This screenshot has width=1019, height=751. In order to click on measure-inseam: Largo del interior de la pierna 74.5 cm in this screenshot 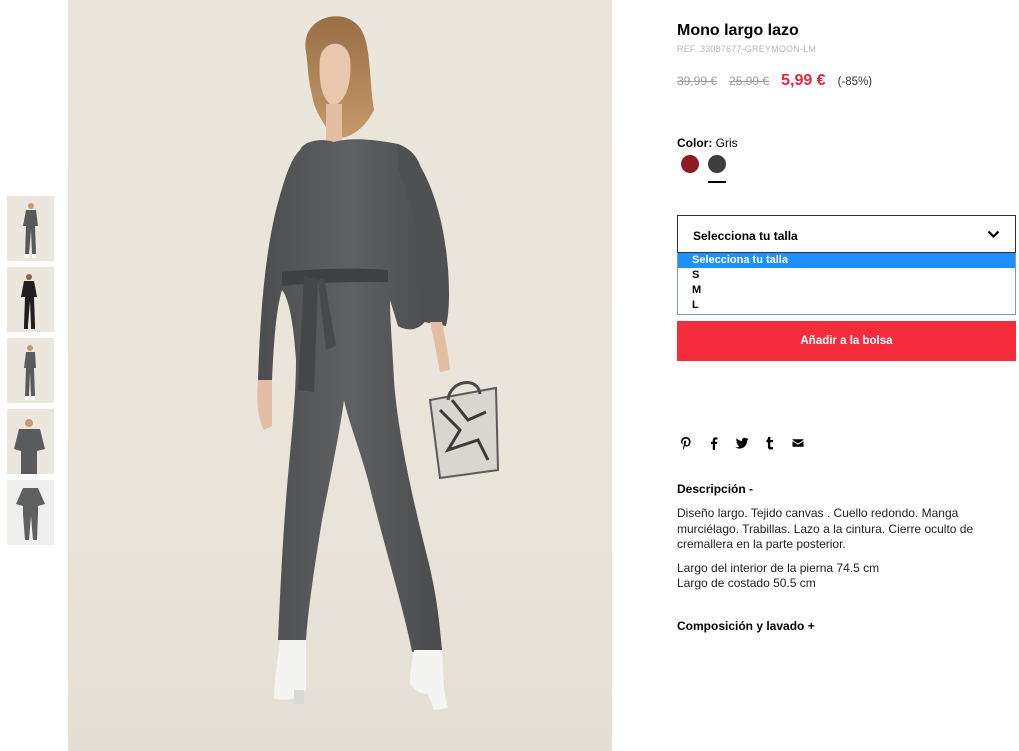, I will do `click(778, 568)`.